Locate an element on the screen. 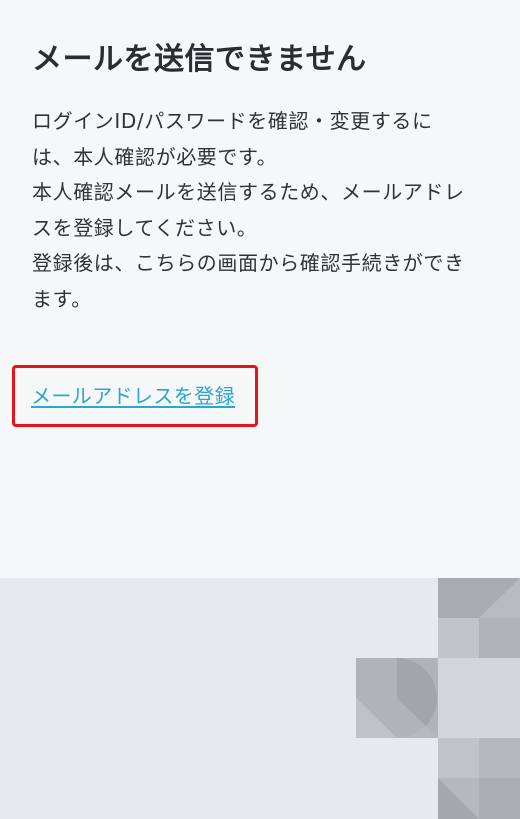 The width and height of the screenshot is (520, 819). description-line: は、本人確認が必要です。 is located at coordinates (155, 156).